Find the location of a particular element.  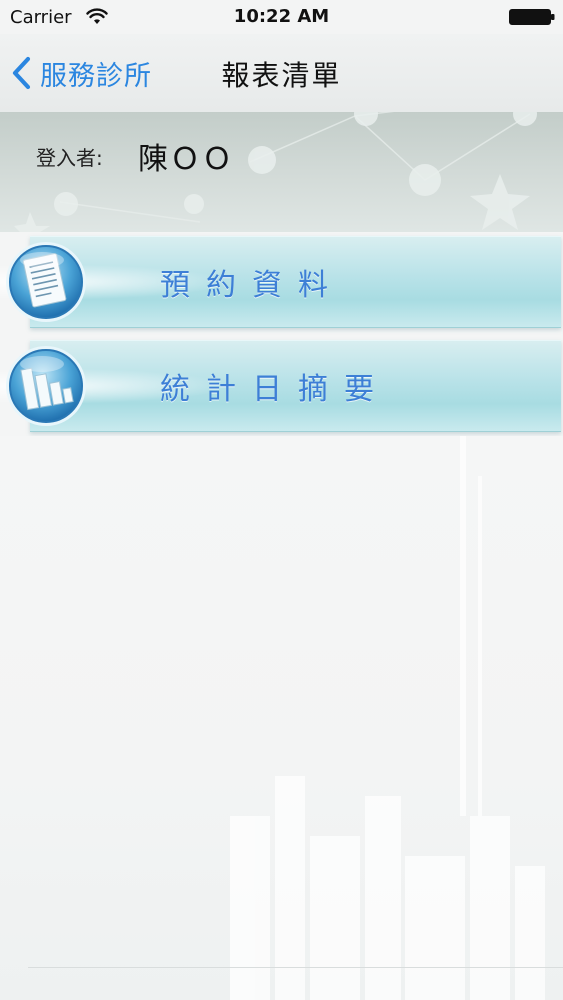

navigation-bar: 服務診所 報表清單 is located at coordinates (281, 73).